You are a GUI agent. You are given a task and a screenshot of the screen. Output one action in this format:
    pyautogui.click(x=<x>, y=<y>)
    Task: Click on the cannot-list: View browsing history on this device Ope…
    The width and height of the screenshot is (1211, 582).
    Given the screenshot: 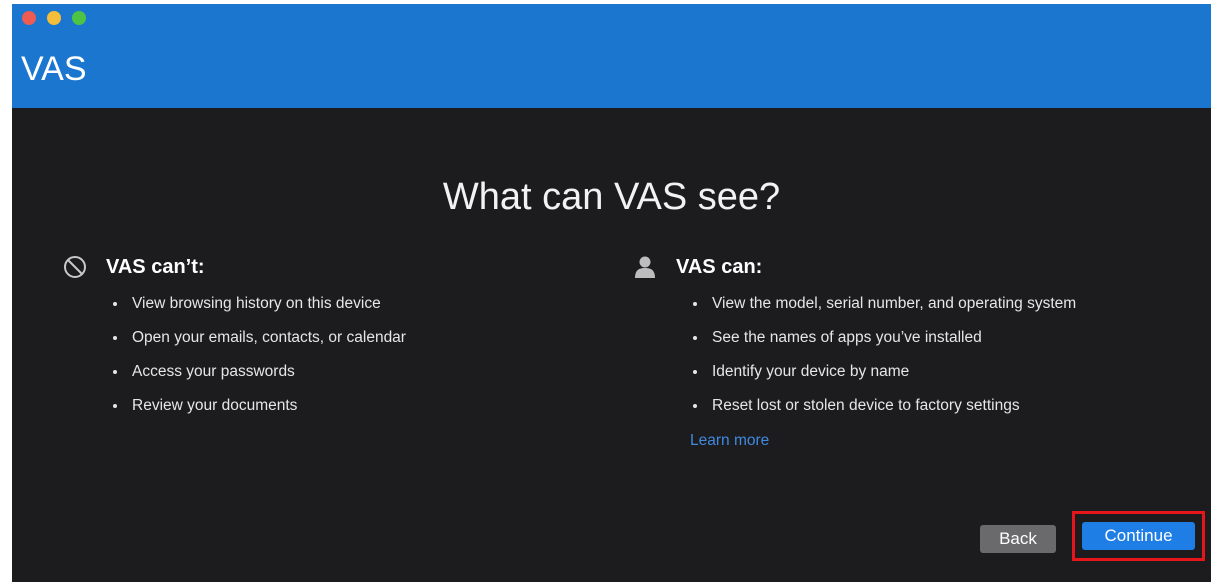 What is the action you would take?
    pyautogui.click(x=322, y=355)
    